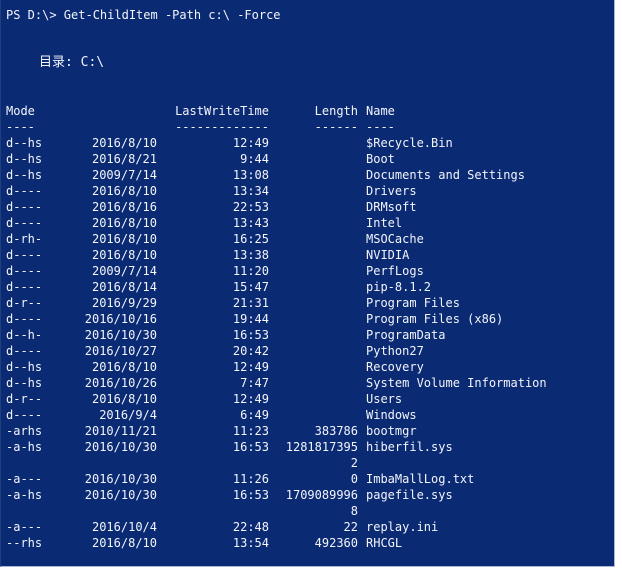  I want to click on row-length: 383786, so click(336, 431).